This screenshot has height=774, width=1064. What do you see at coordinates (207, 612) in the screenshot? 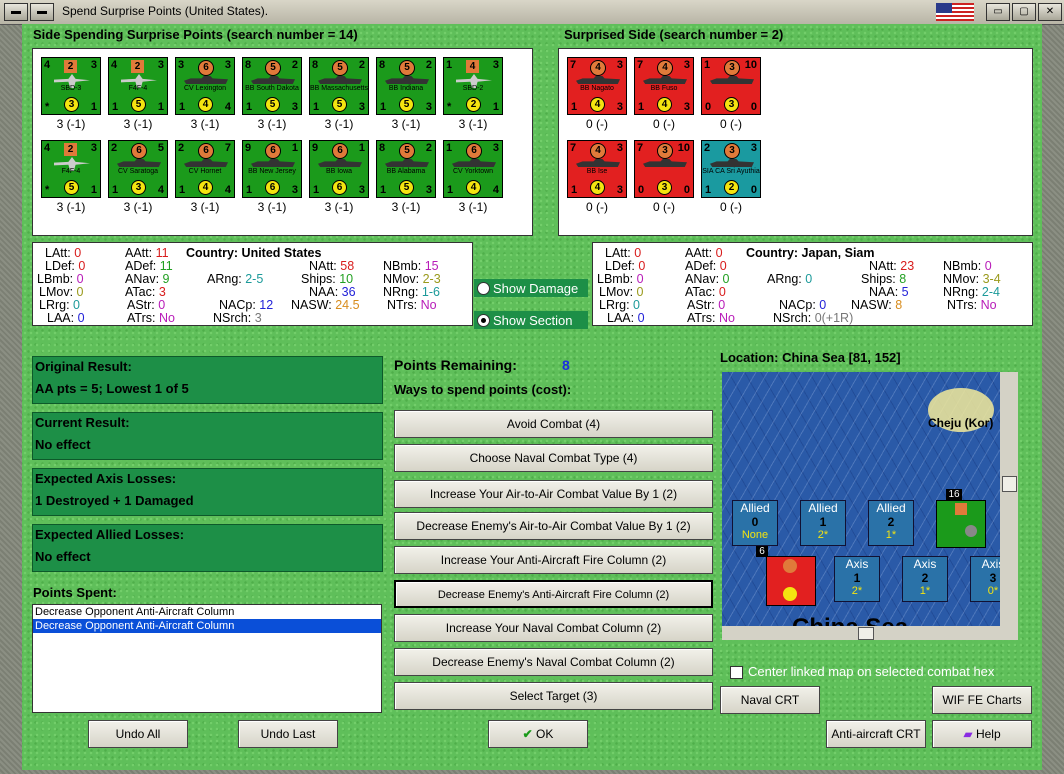
I see `list-item: Decrease Opponent Anti-Aircraft Column` at bounding box center [207, 612].